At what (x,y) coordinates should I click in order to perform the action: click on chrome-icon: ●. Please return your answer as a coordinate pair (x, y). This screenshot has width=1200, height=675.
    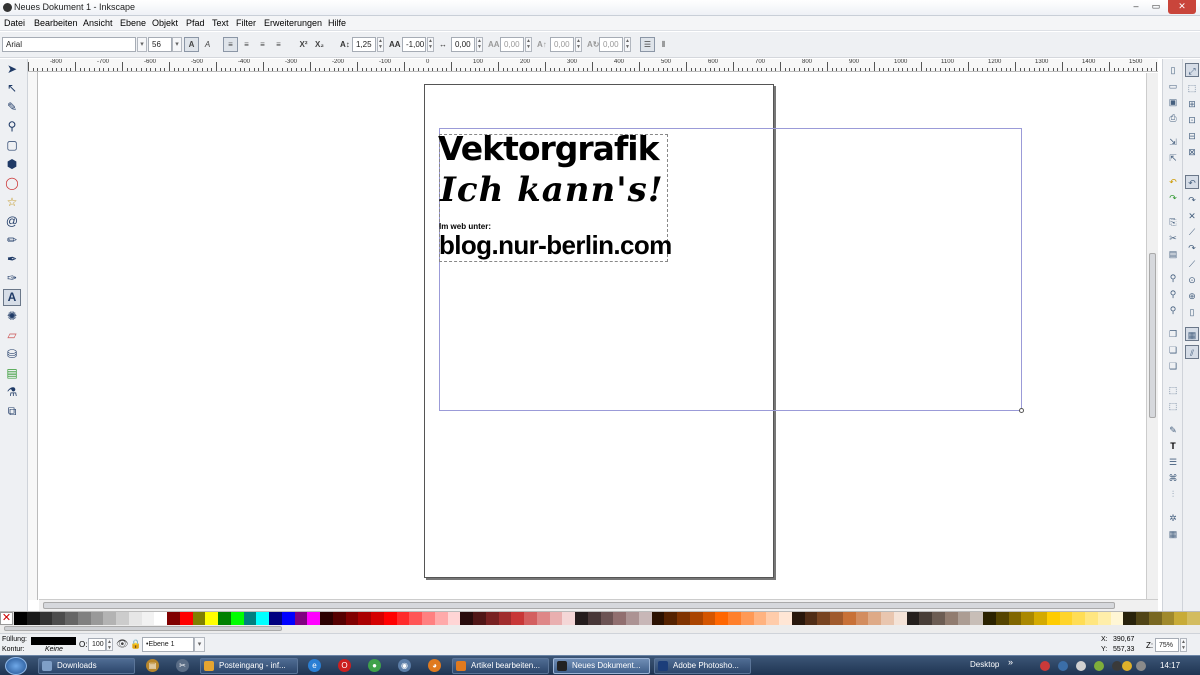
    Looking at the image, I should click on (374, 665).